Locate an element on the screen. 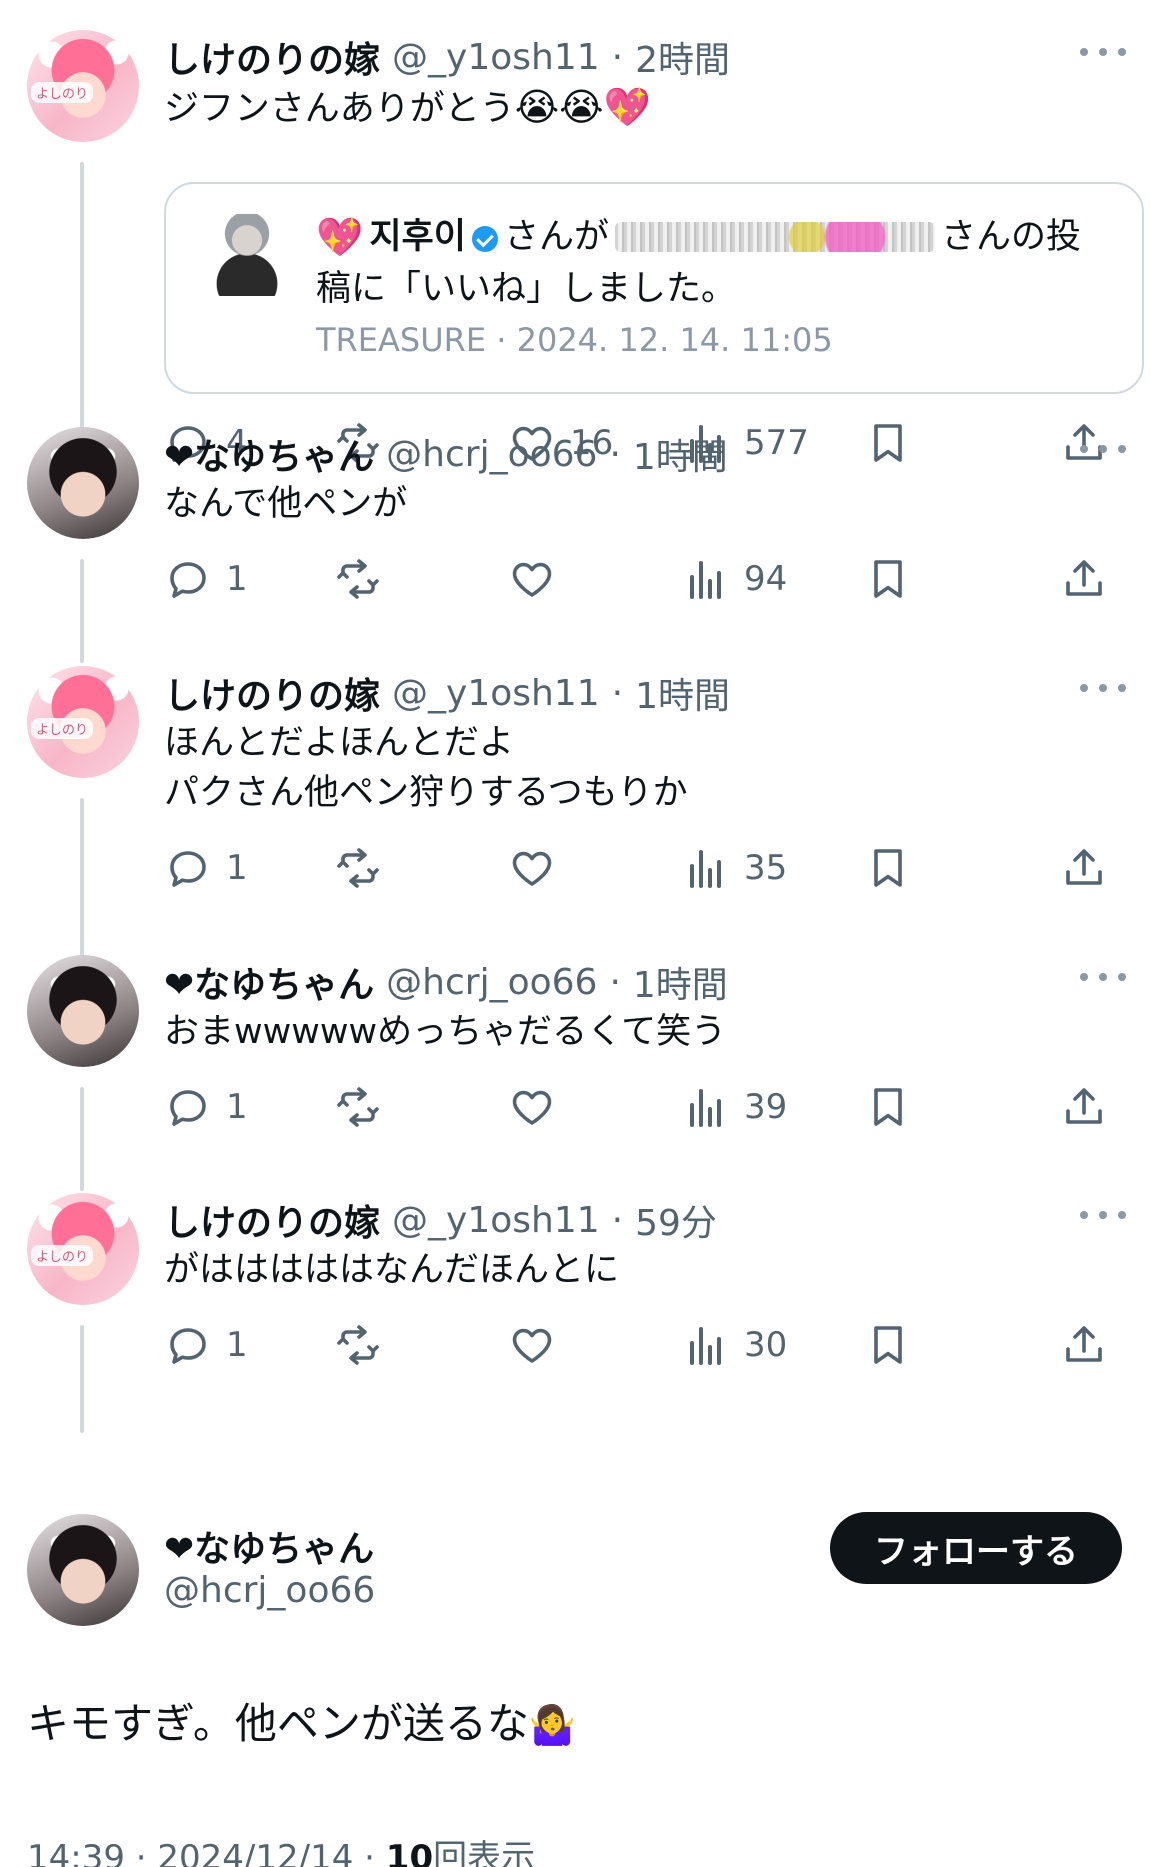 Image resolution: width=1170 pixels, height=1867 pixels. quoted-line-2: 稿に「いいね」しました。 is located at coordinates (526, 289).